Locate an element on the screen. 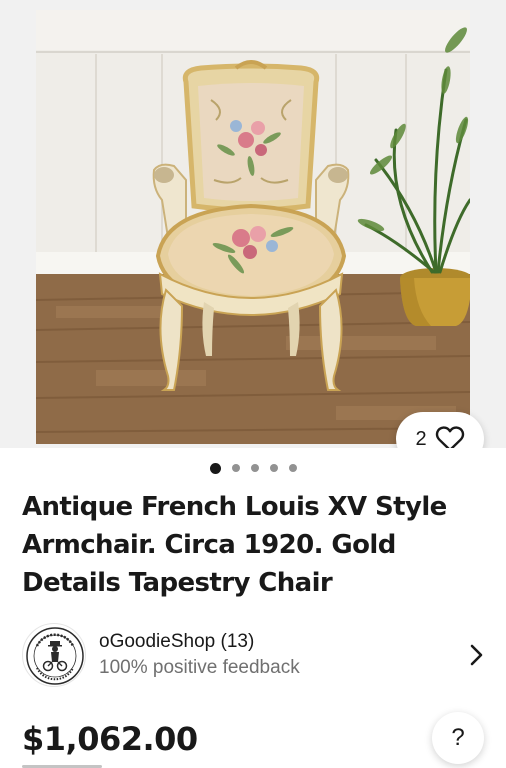 This screenshot has height=768, width=506. seller-feedback: 100% positive feedback is located at coordinates (199, 667).